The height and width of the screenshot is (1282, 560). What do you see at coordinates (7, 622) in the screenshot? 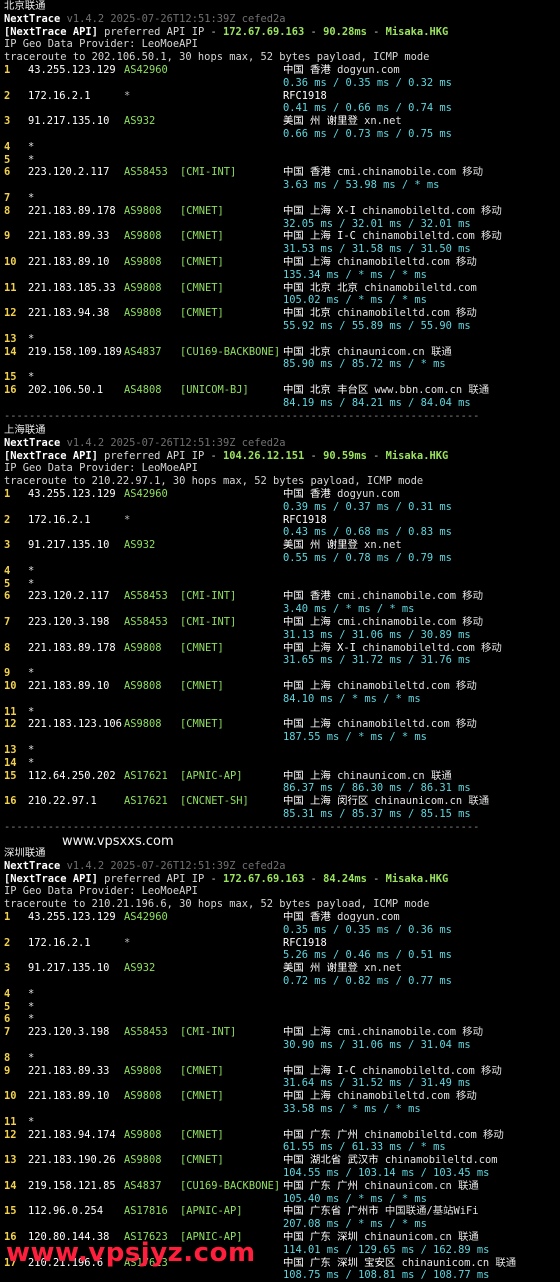
I see `hop-number: 7` at bounding box center [7, 622].